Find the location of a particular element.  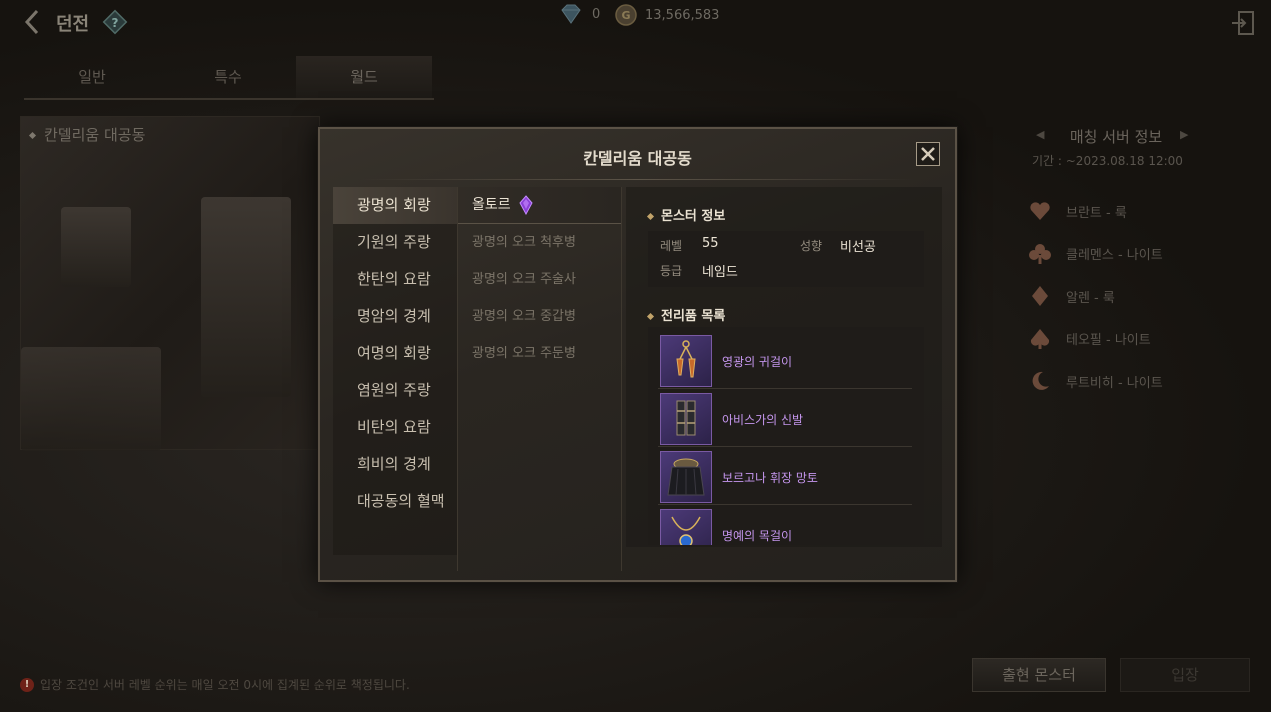

loot-list: 영광의 귀걸이 아비스가의 신발 보르고나 휘장 망토 명예의 목걸이 is located at coordinates (786, 436).